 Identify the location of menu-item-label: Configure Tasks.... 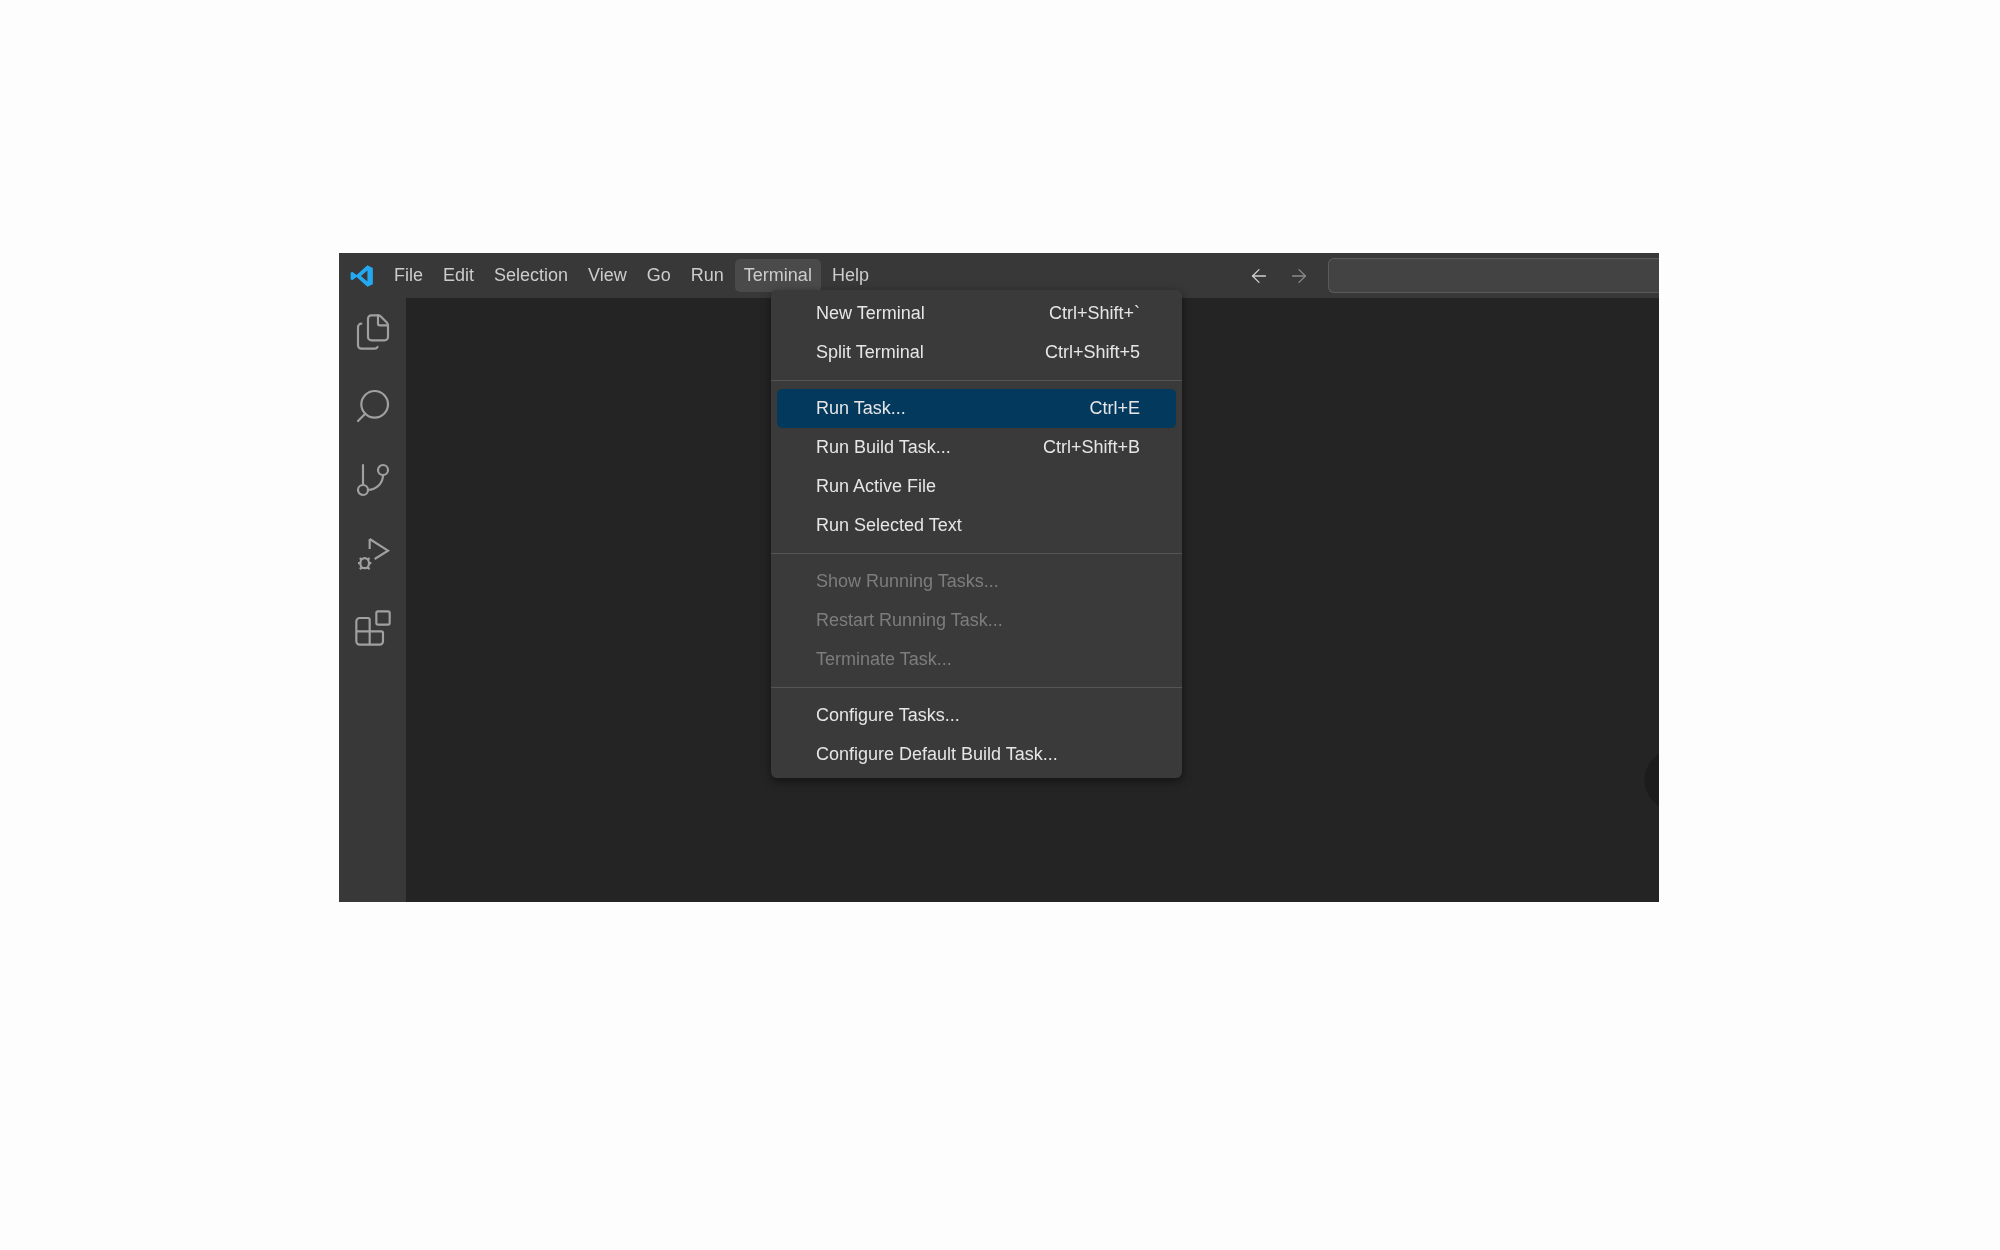
(888, 715).